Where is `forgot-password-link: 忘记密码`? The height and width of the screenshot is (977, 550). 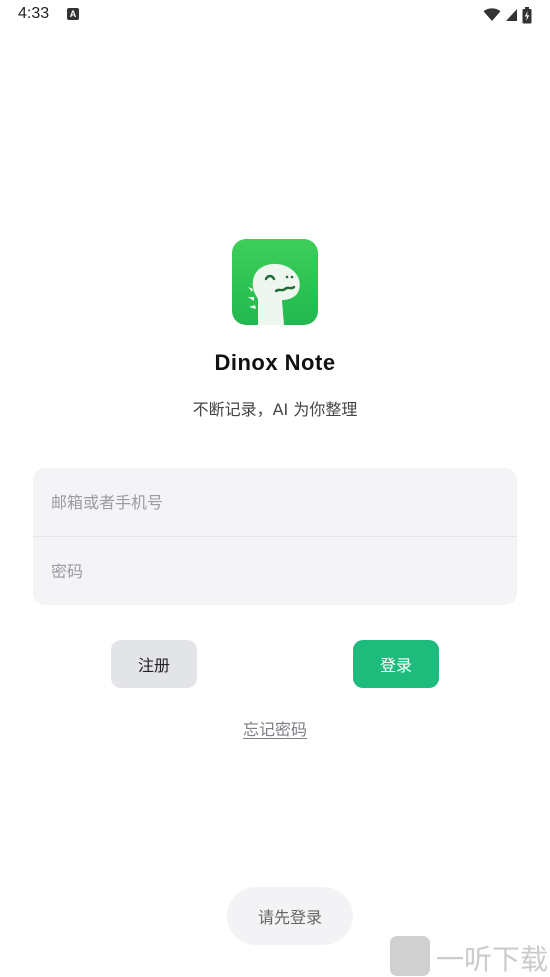
forgot-password-link: 忘记密码 is located at coordinates (275, 729).